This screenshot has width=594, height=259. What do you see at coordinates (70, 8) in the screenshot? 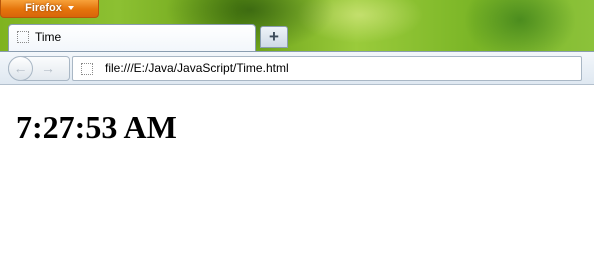
I see `dropdown-arrow-icon` at bounding box center [70, 8].